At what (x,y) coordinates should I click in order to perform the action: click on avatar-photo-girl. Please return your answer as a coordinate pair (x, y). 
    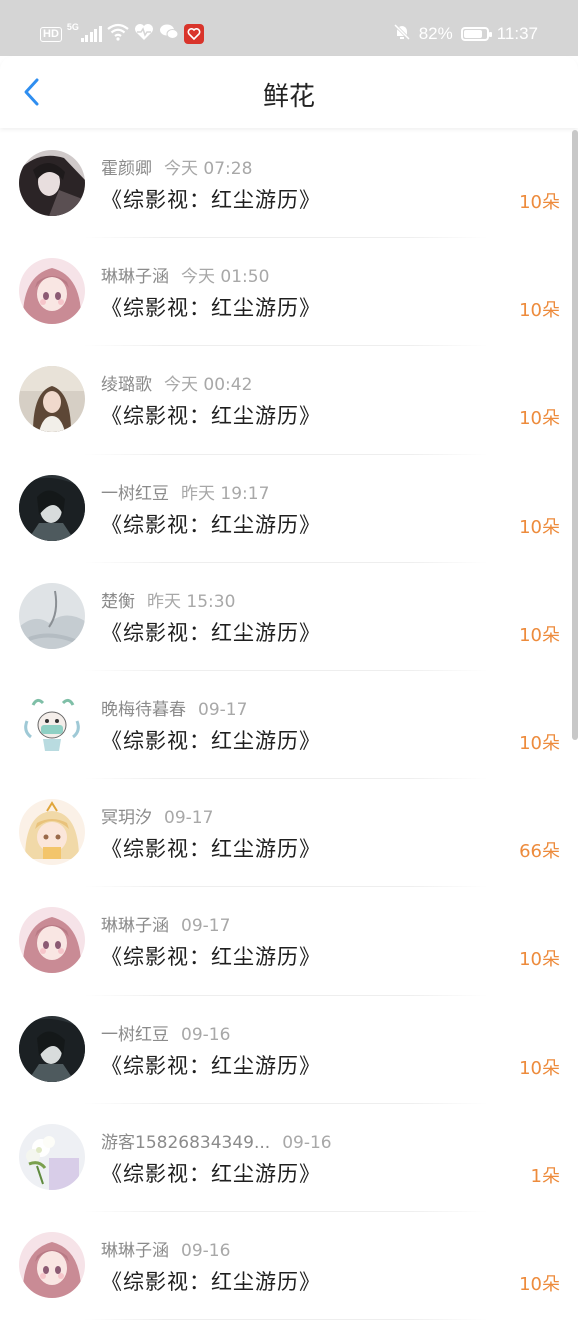
    Looking at the image, I should click on (52, 399).